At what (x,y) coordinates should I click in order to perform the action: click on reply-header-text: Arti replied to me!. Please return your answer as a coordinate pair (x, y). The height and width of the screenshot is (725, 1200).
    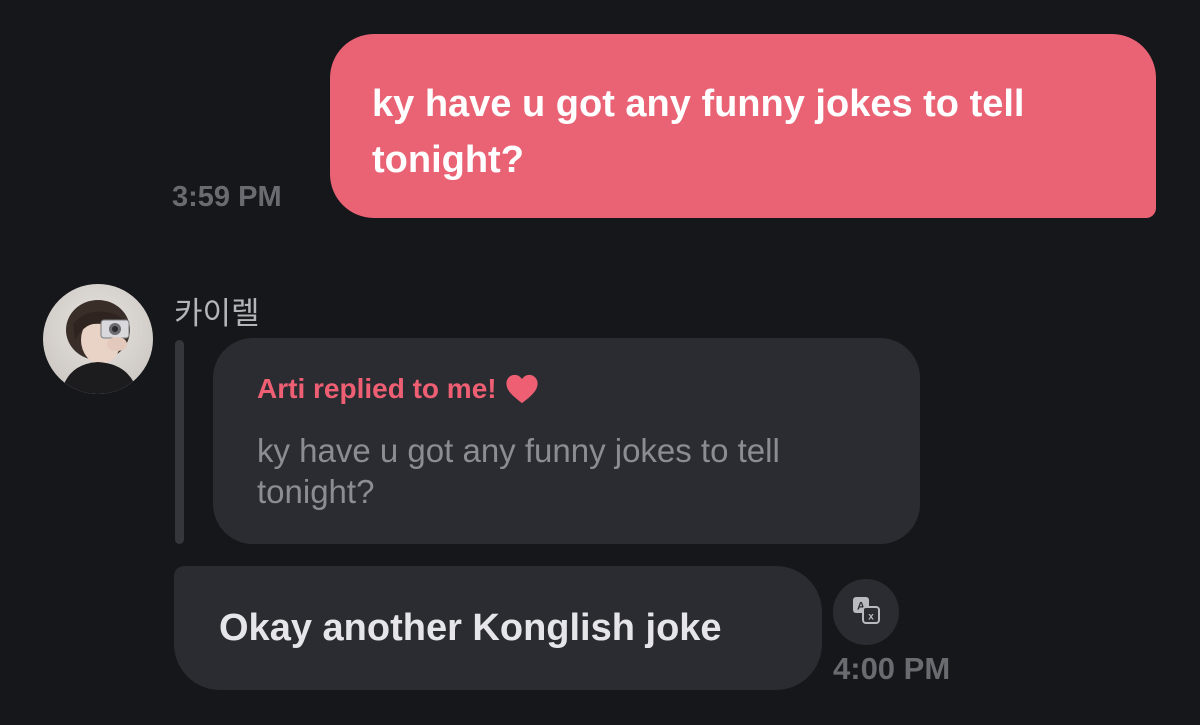
    Looking at the image, I should click on (377, 388).